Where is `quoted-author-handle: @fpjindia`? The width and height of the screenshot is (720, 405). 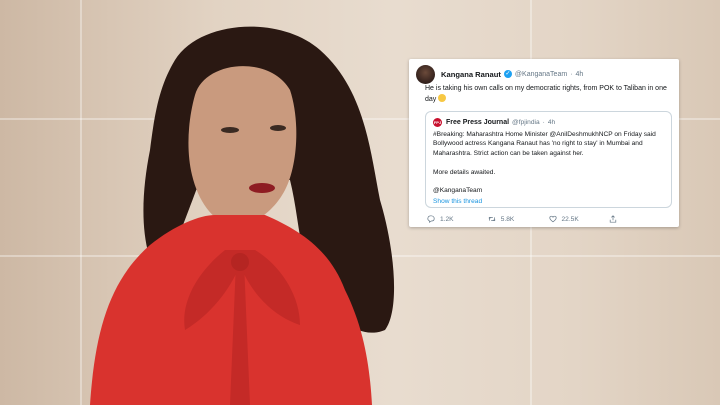 quoted-author-handle: @fpjindia is located at coordinates (526, 122).